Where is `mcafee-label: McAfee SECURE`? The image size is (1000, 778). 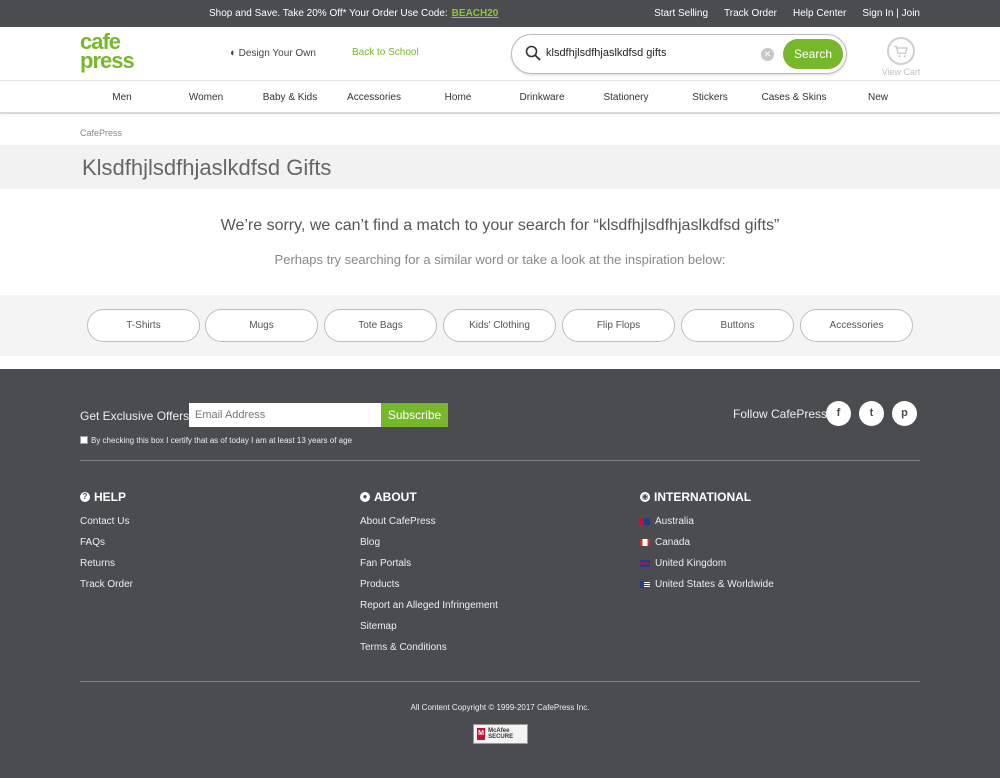
mcafee-label: McAfee SECURE is located at coordinates (501, 734).